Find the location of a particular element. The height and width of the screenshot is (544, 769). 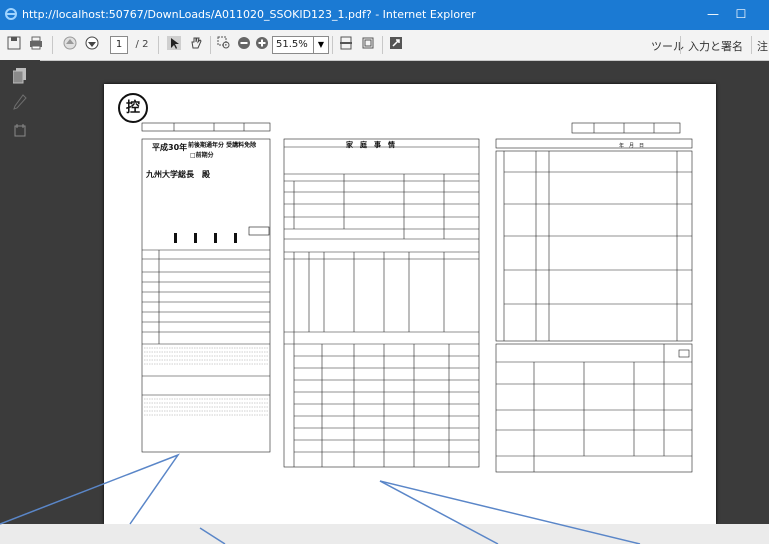

family-circumstances-heading: 家 庭 事 情 is located at coordinates (370, 145).